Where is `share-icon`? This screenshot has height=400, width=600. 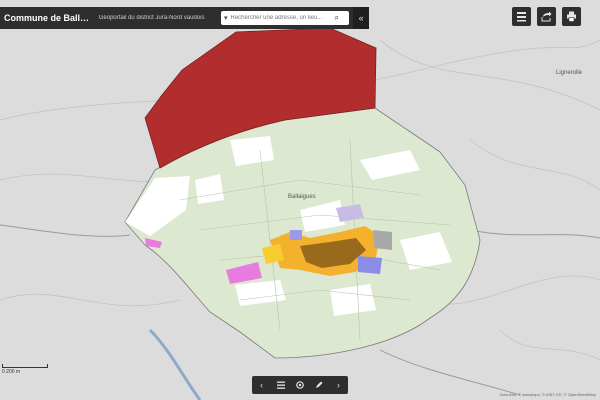
share-icon is located at coordinates (546, 16).